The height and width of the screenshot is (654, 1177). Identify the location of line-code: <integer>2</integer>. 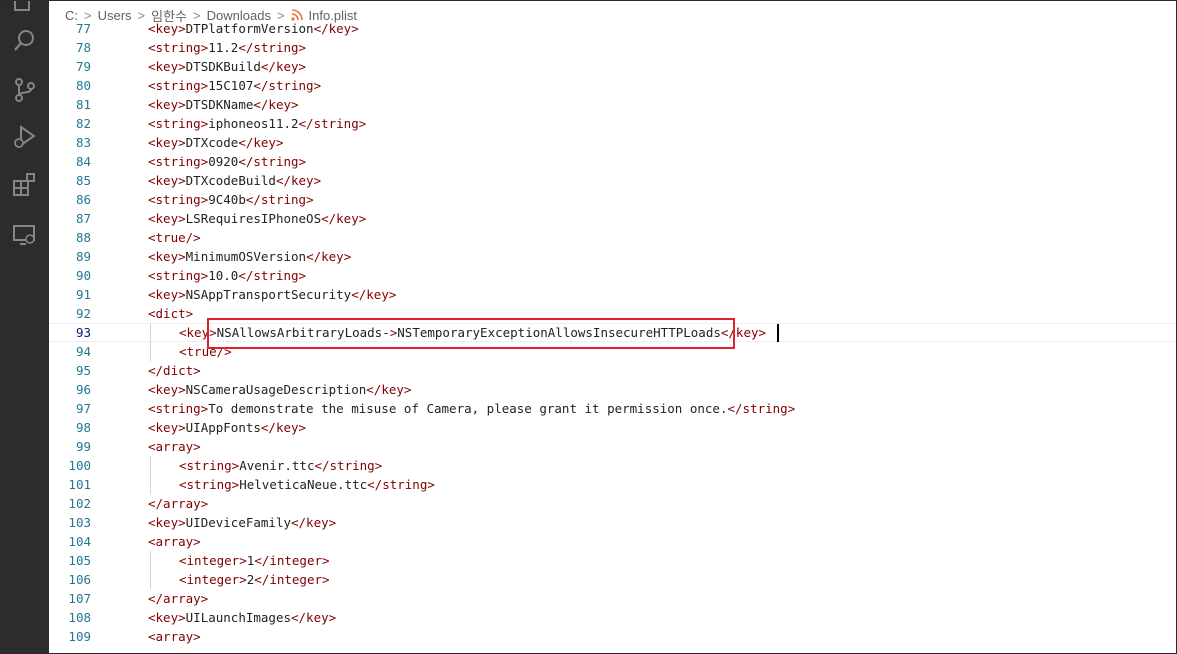
(254, 579).